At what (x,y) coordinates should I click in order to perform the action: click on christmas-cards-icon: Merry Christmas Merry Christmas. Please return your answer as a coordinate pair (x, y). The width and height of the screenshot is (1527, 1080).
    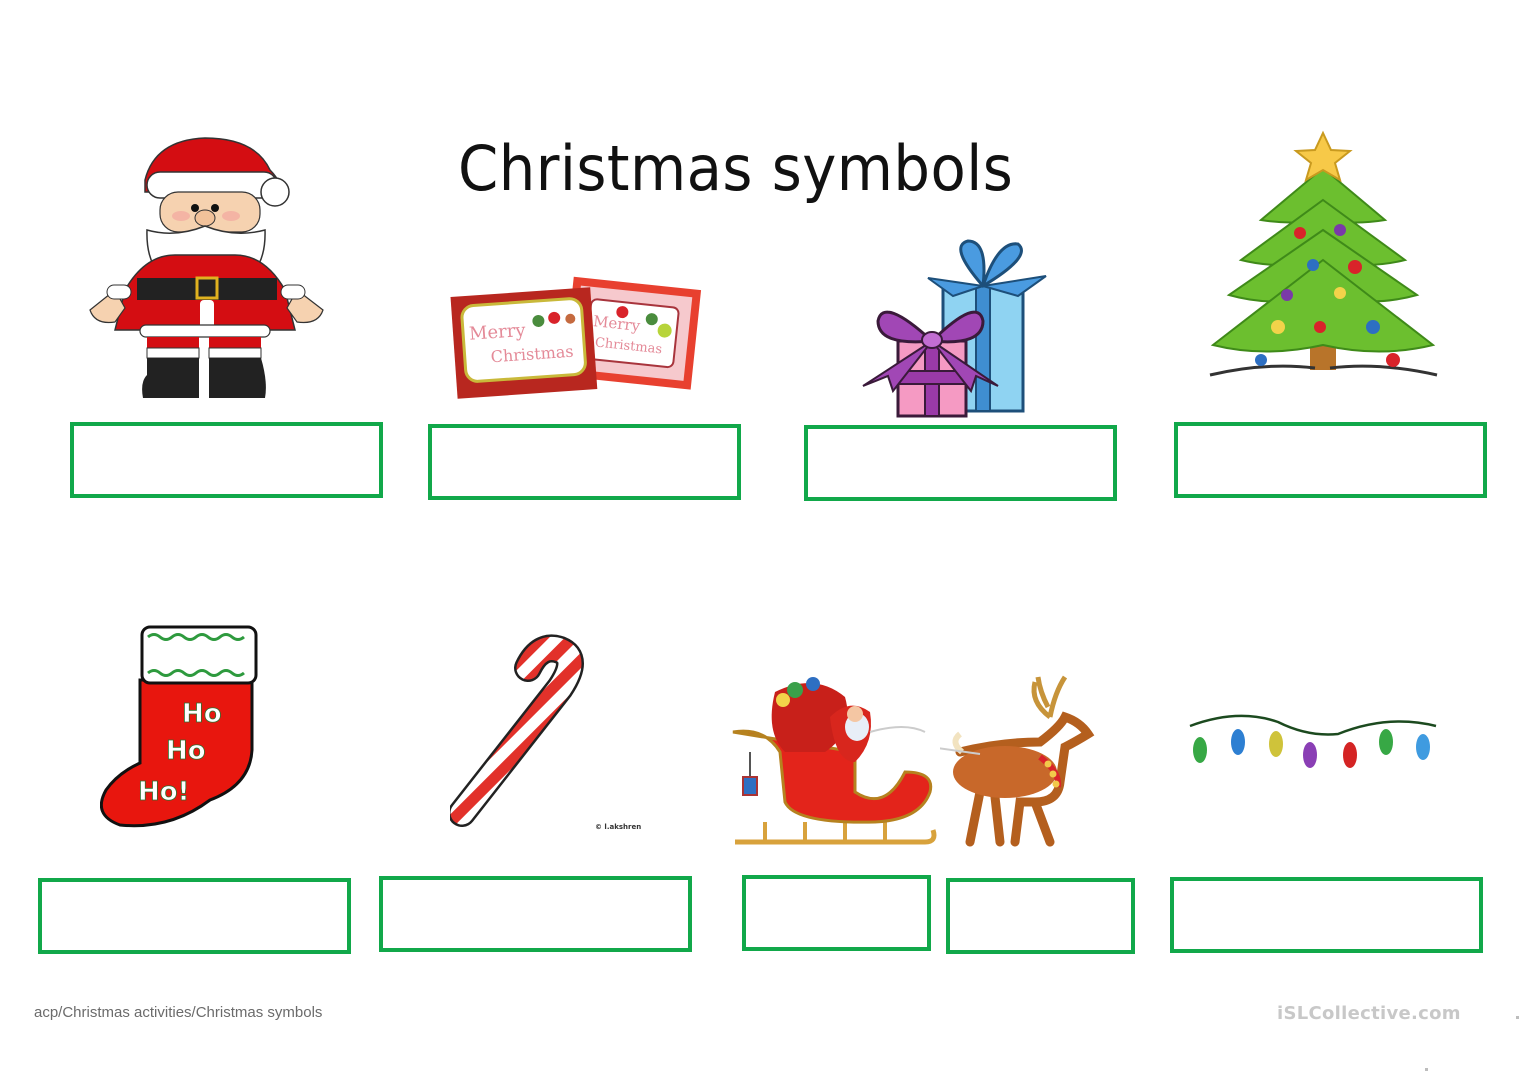
    Looking at the image, I should click on (576, 337).